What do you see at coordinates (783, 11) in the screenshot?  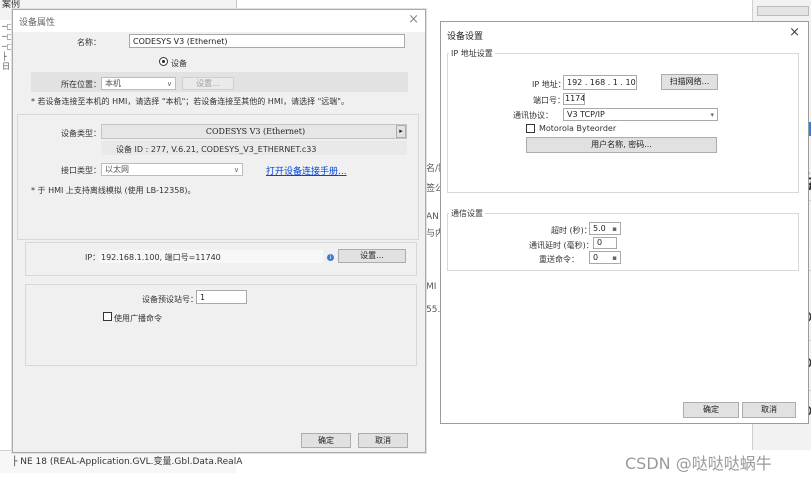 I see `toolbar-strip` at bounding box center [783, 11].